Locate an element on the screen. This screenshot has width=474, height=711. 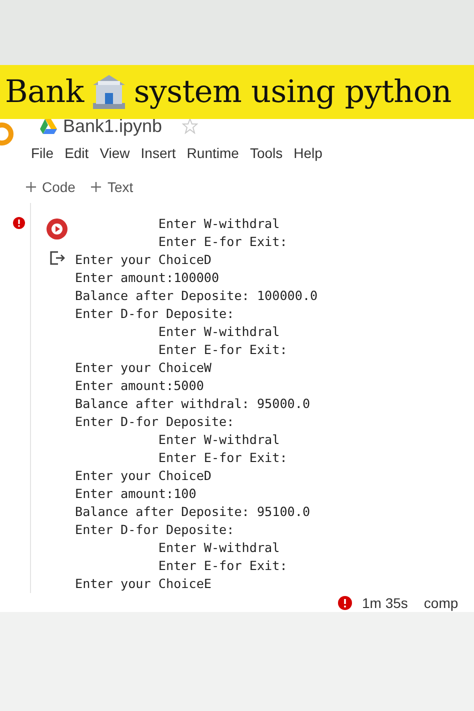
output-icon is located at coordinates (57, 258).